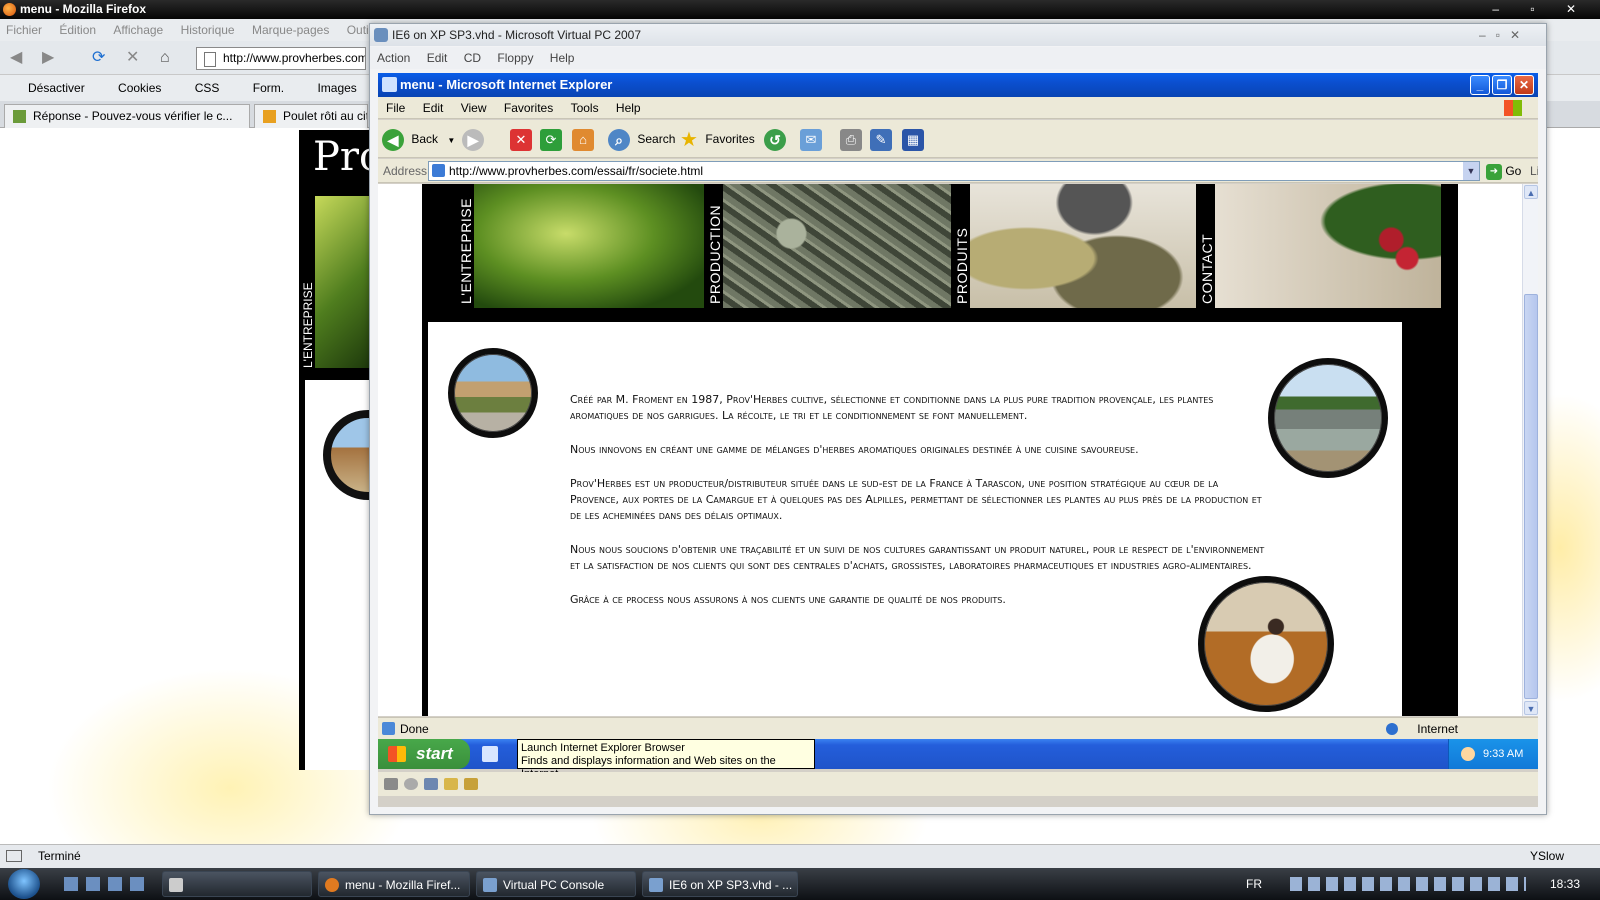 Image resolution: width=1600 pixels, height=900 pixels. I want to click on drive-icon, so click(471, 784).